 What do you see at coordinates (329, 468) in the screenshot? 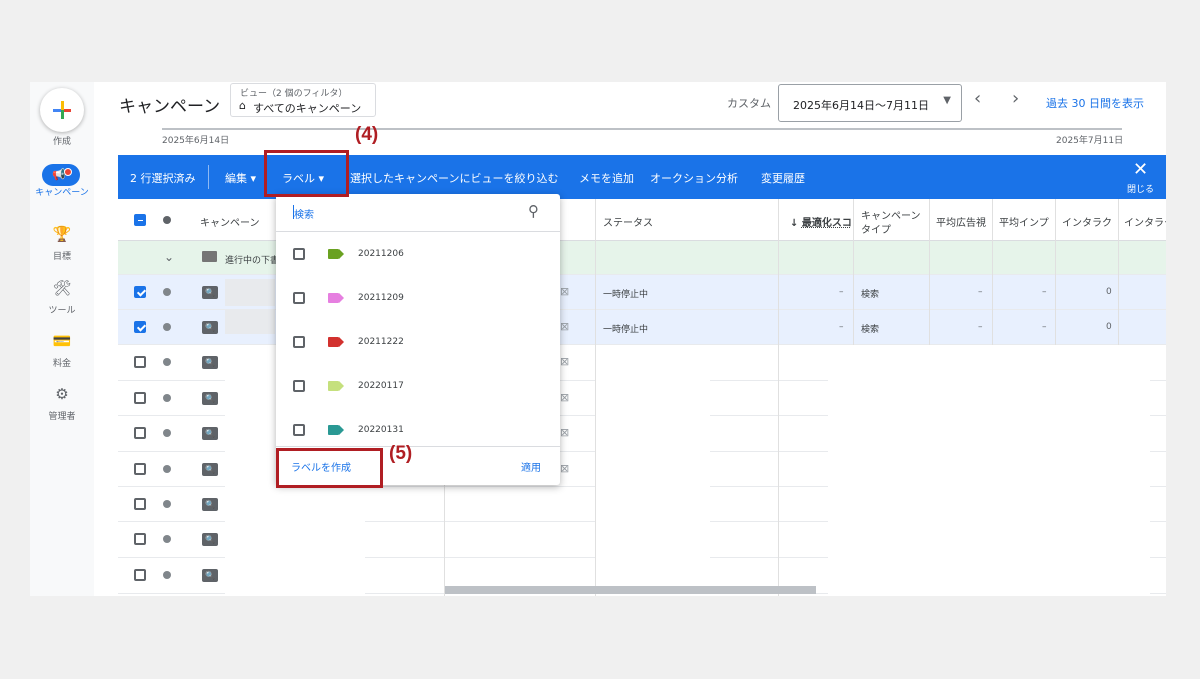
I see `highlight-box-step5` at bounding box center [329, 468].